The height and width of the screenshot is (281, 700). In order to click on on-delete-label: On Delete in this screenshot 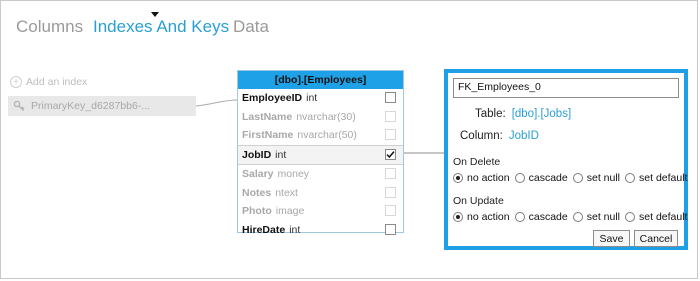, I will do `click(477, 162)`.